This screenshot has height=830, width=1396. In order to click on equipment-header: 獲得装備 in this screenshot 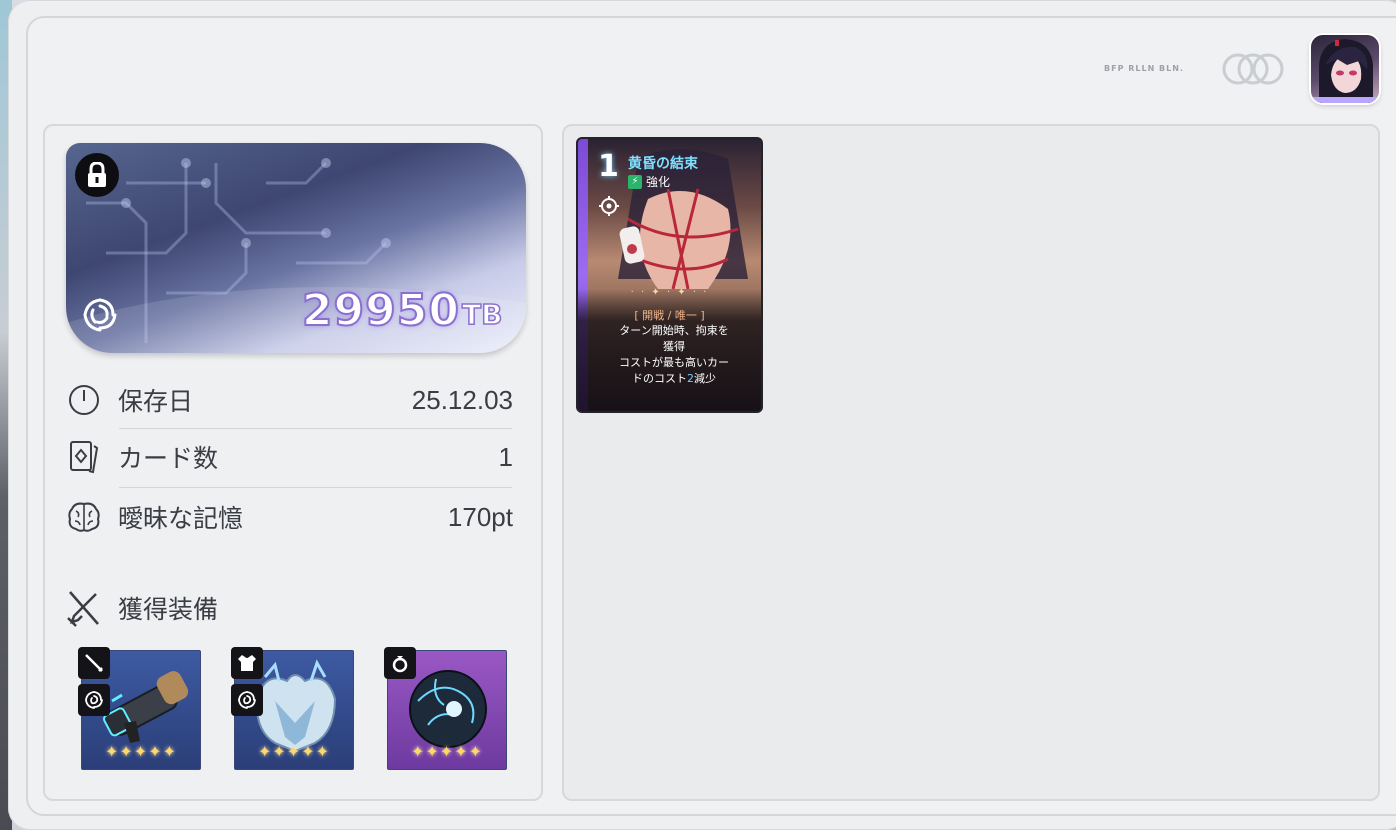, I will do `click(142, 608)`.